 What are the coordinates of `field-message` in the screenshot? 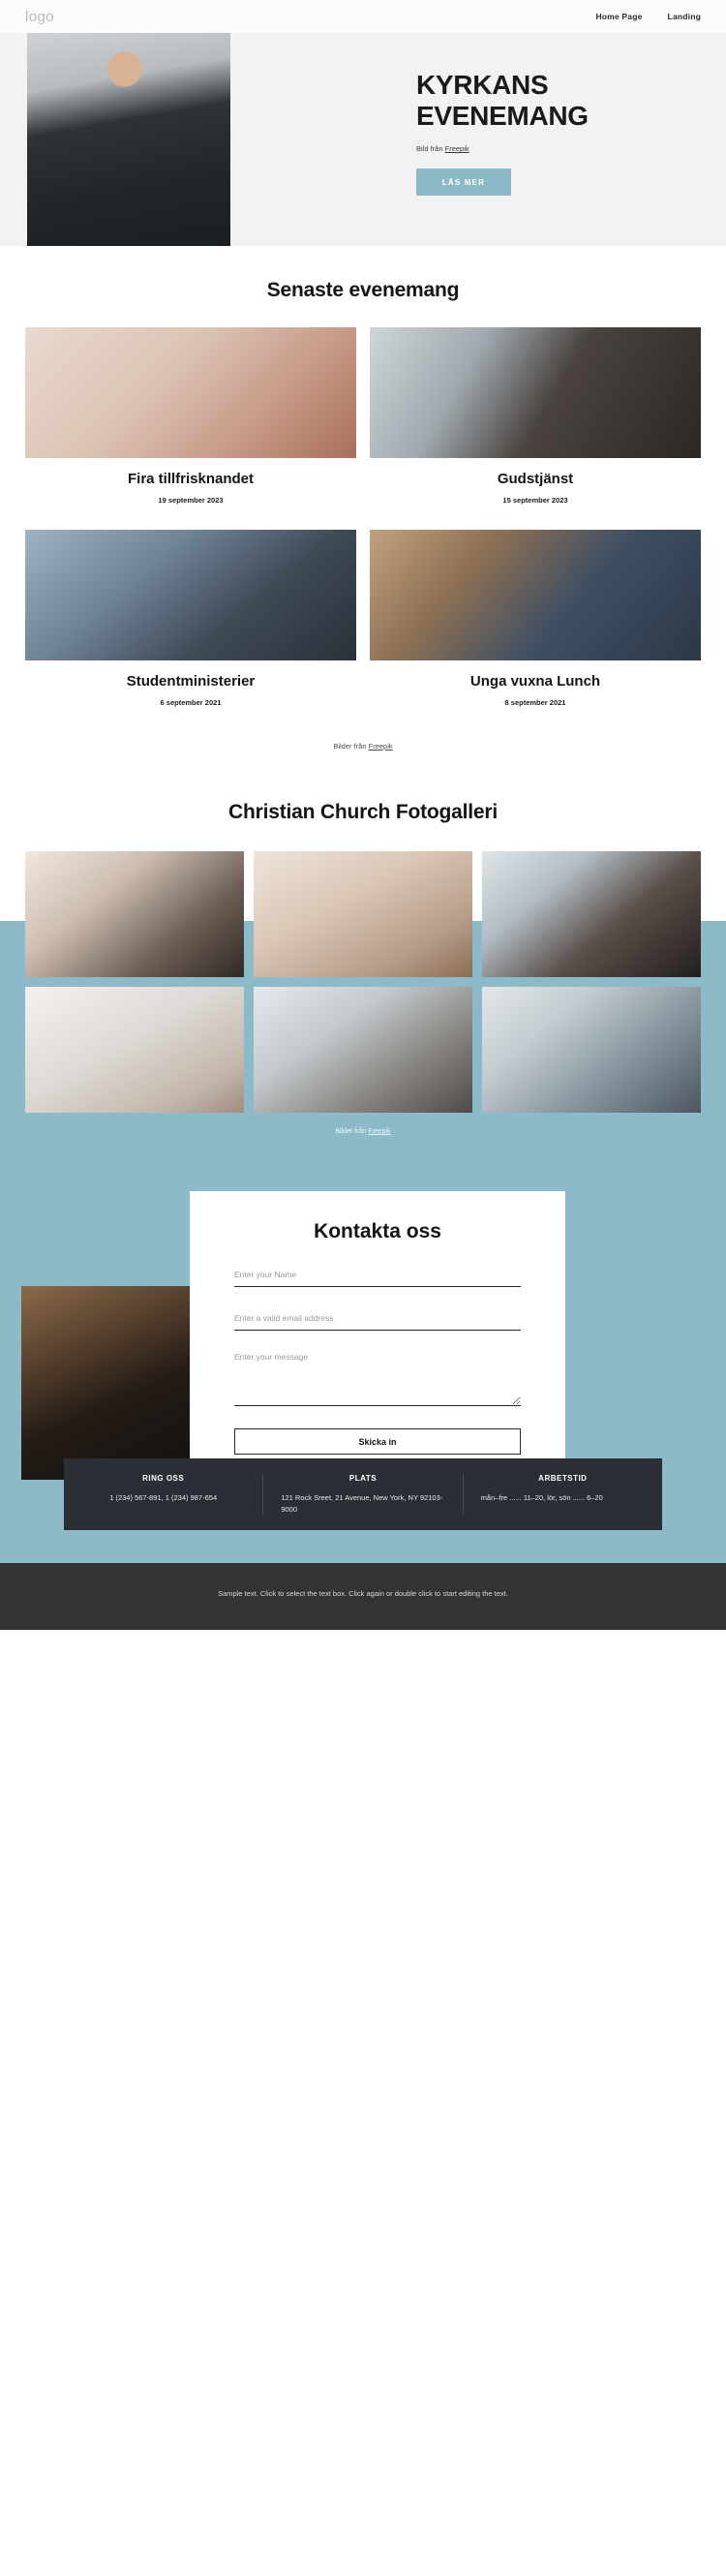 It's located at (377, 1381).